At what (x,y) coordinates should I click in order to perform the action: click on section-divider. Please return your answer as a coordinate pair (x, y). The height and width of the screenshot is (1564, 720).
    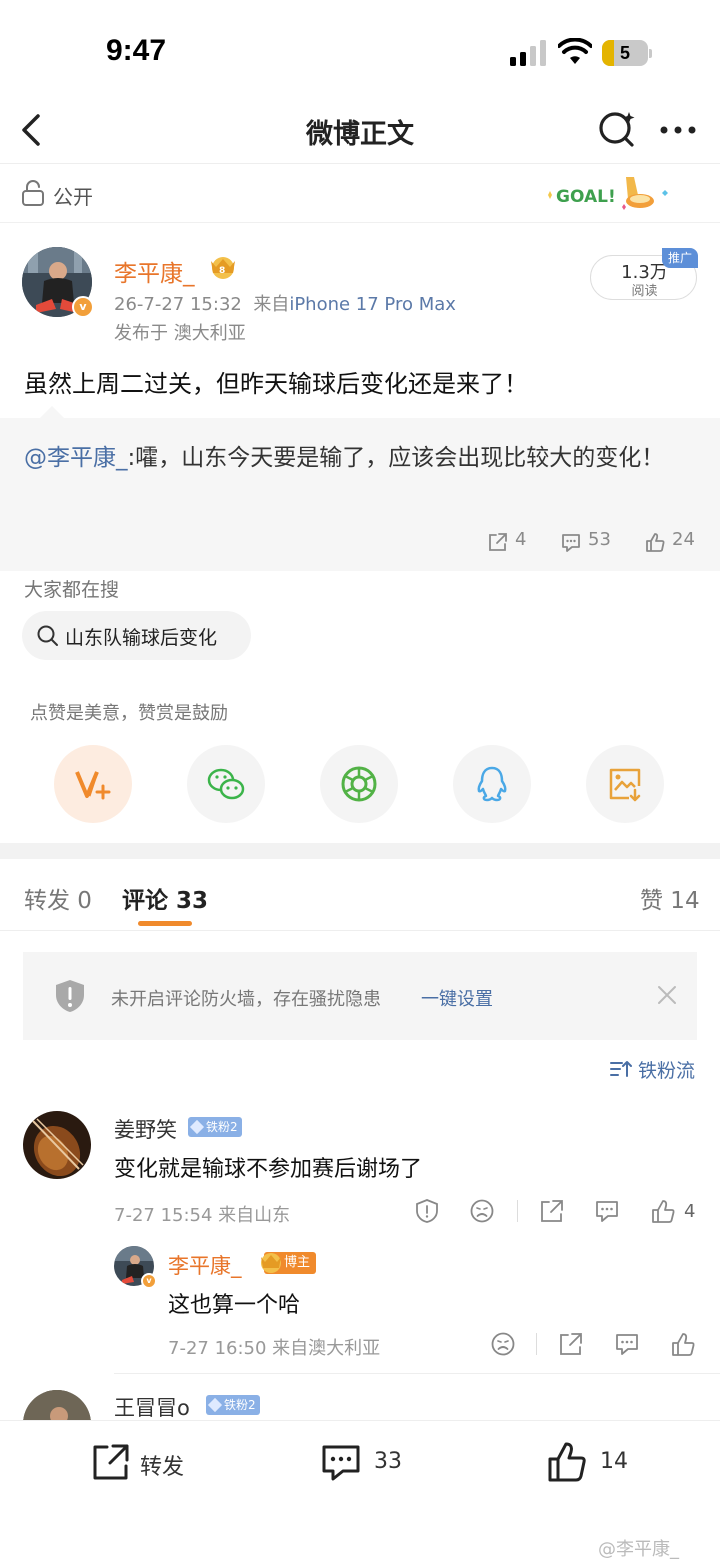
    Looking at the image, I should click on (360, 851).